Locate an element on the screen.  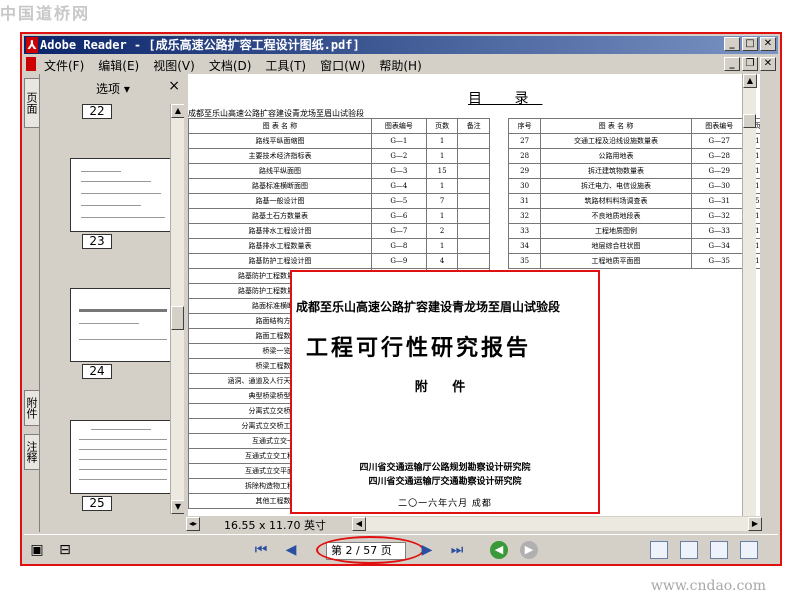
page-size-label: 16.55 x 11.70 英寸 is located at coordinates (275, 525).